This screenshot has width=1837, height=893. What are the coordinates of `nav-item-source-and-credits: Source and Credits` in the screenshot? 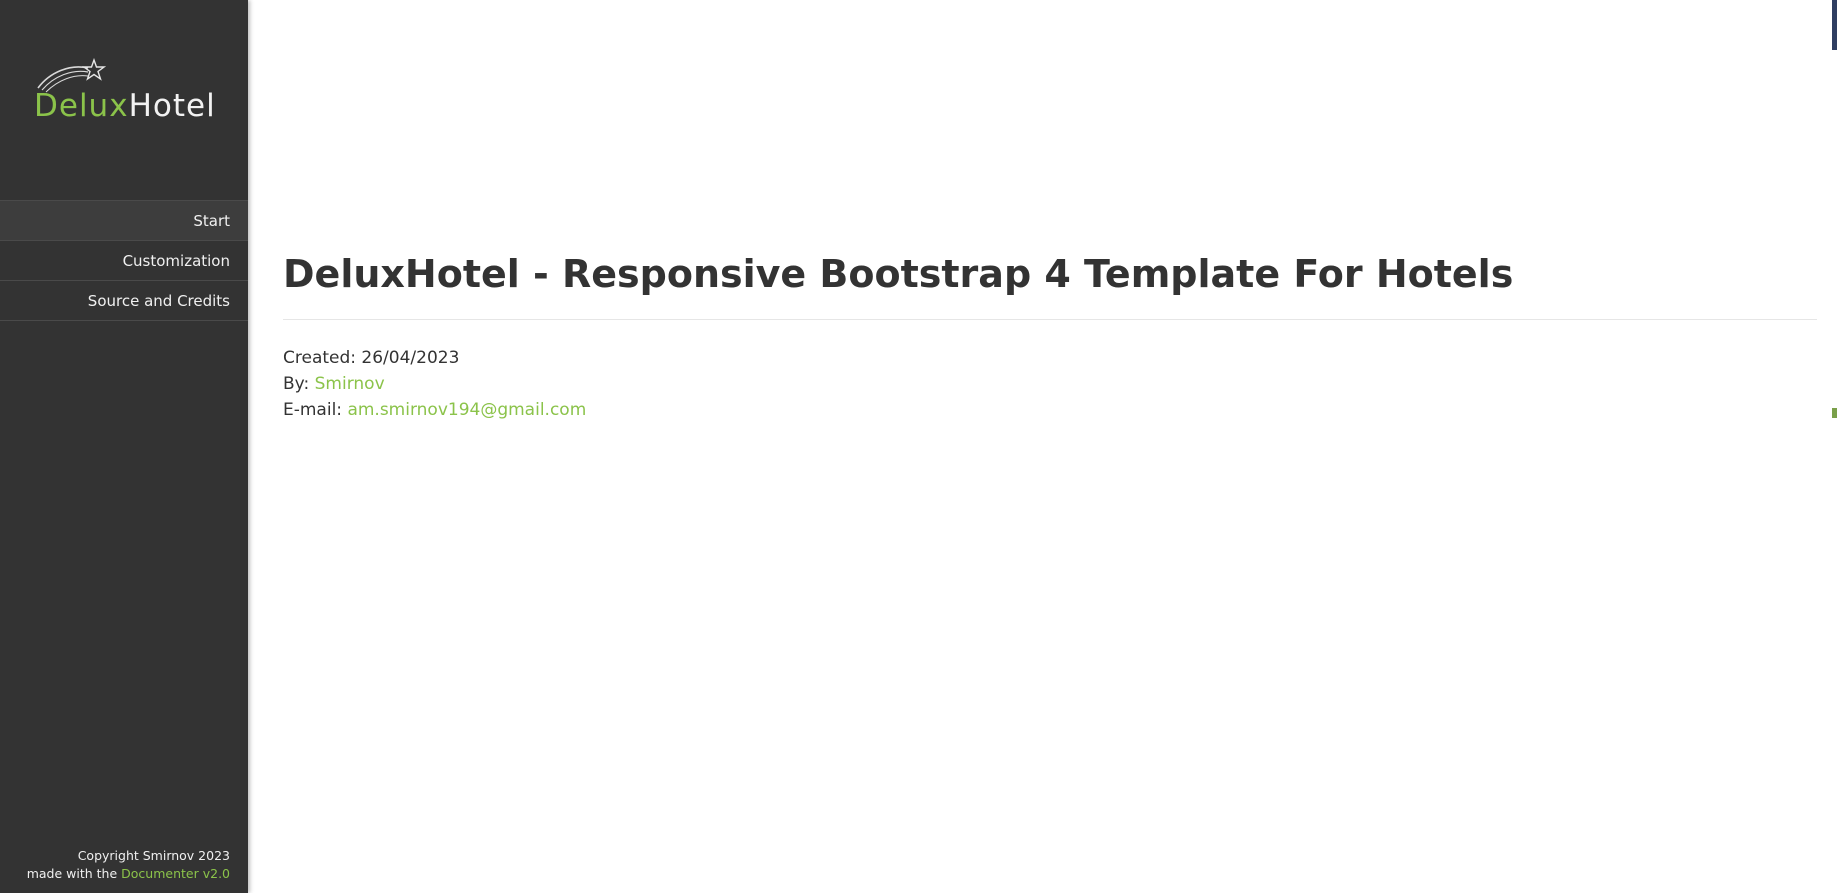 It's located at (124, 301).